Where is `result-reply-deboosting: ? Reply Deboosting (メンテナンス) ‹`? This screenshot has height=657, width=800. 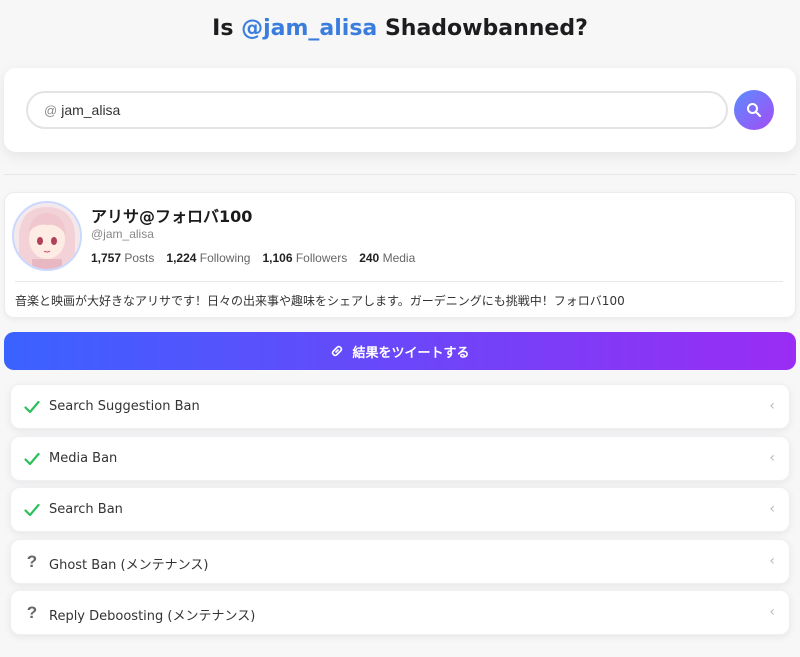 result-reply-deboosting: ? Reply Deboosting (メンテナンス) ‹ is located at coordinates (400, 612).